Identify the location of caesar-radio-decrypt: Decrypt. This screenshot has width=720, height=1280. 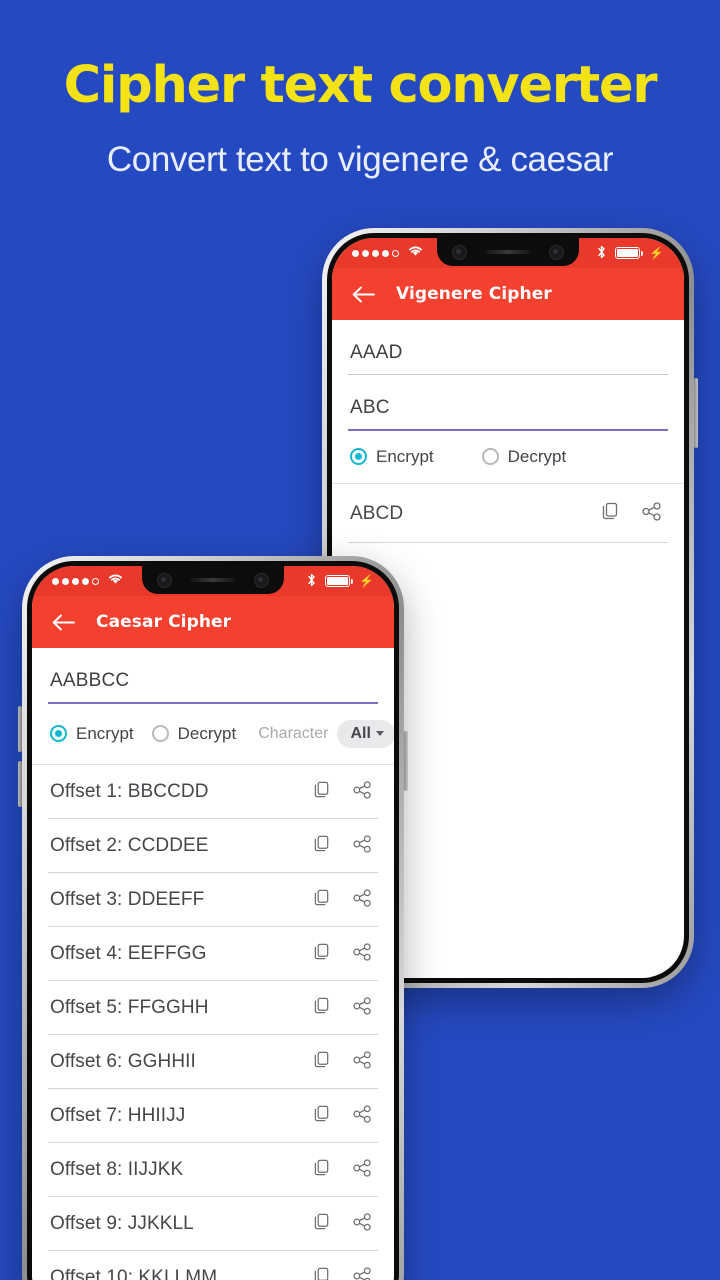
(194, 733).